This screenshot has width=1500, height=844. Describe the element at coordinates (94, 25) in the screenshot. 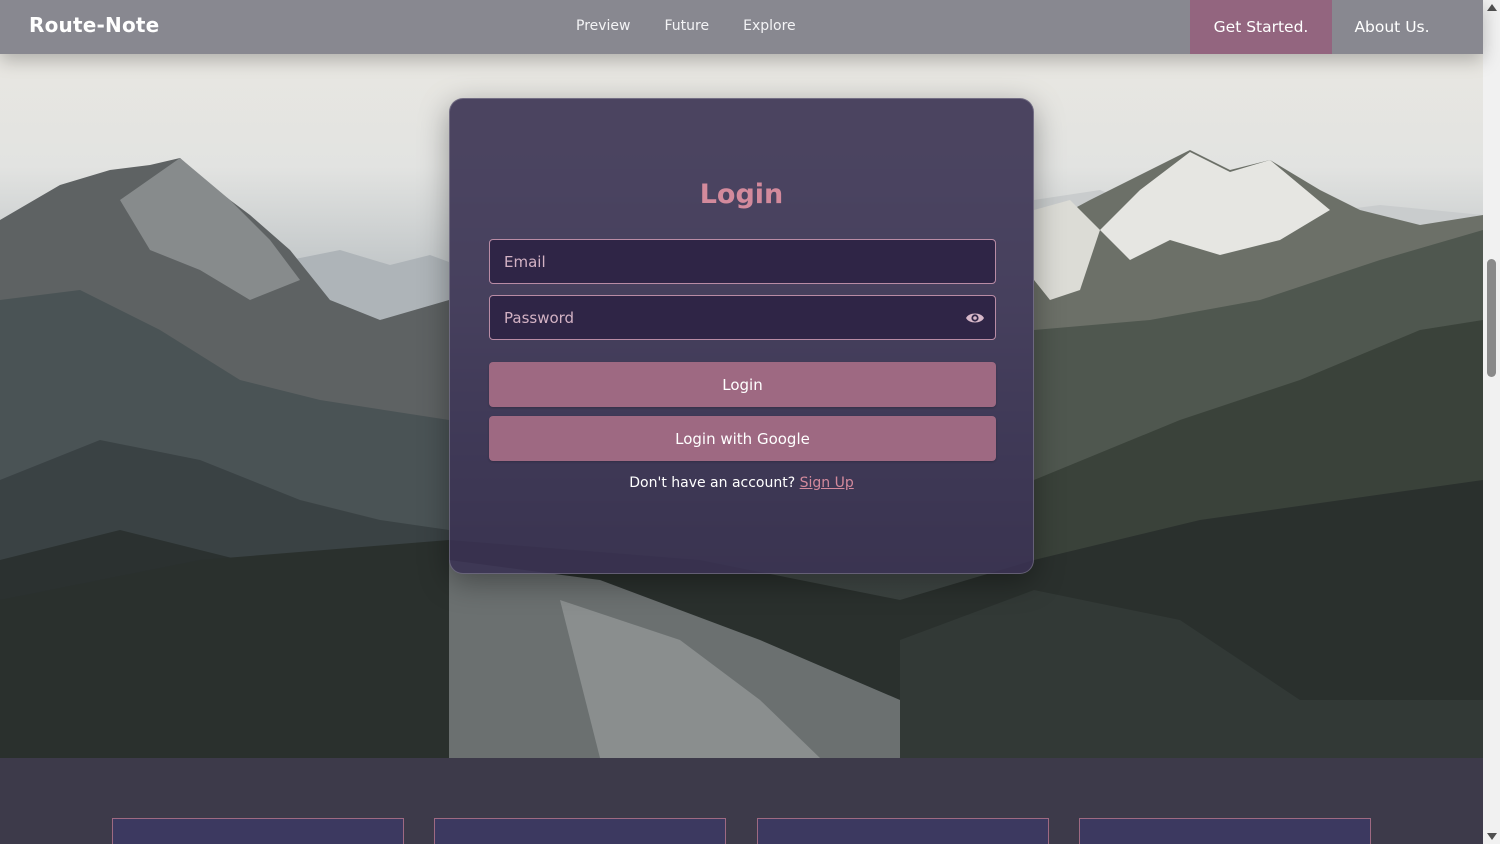

I see `brand-logo: Route-Note` at that location.